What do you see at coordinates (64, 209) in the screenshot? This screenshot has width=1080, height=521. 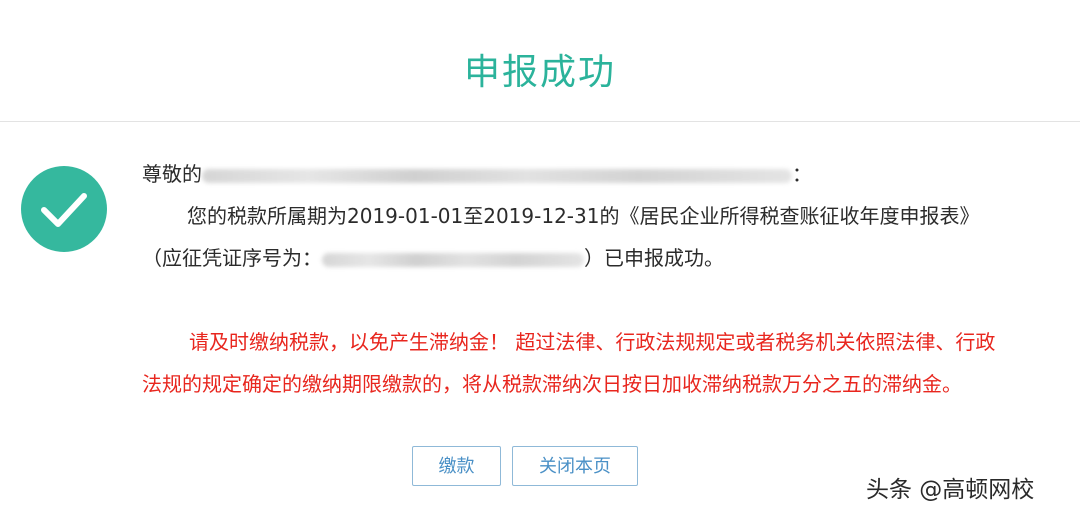 I see `check-circle-icon` at bounding box center [64, 209].